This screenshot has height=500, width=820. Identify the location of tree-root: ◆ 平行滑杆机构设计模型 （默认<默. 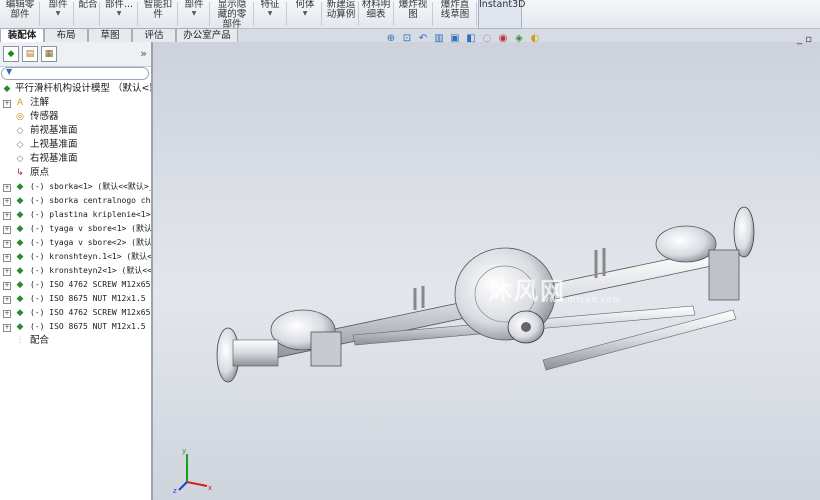
(75, 89).